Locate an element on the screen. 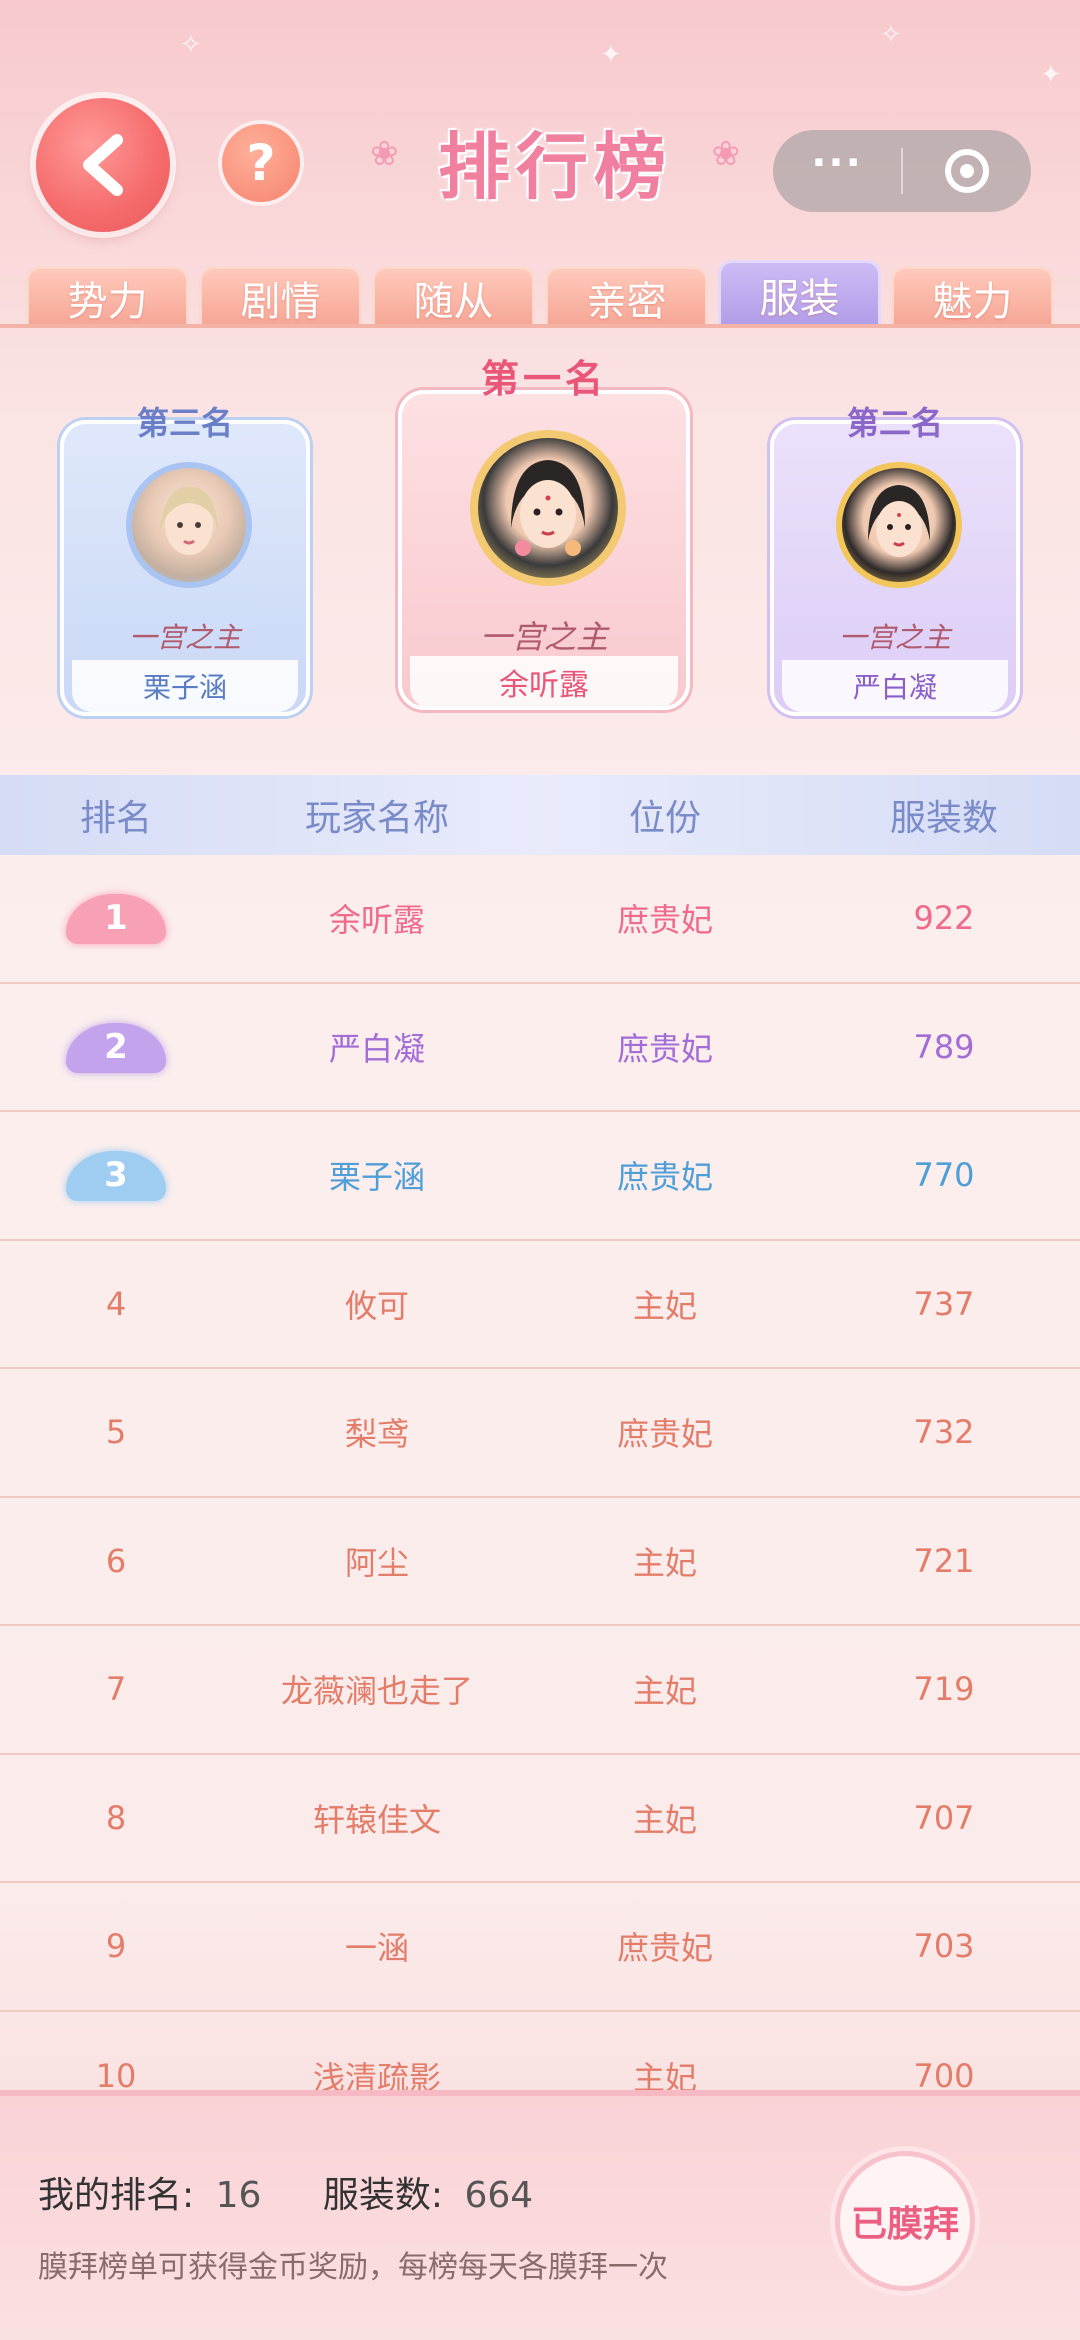 Image resolution: width=1080 pixels, height=2340 pixels. rank-fan-badge: 2 is located at coordinates (116, 1047).